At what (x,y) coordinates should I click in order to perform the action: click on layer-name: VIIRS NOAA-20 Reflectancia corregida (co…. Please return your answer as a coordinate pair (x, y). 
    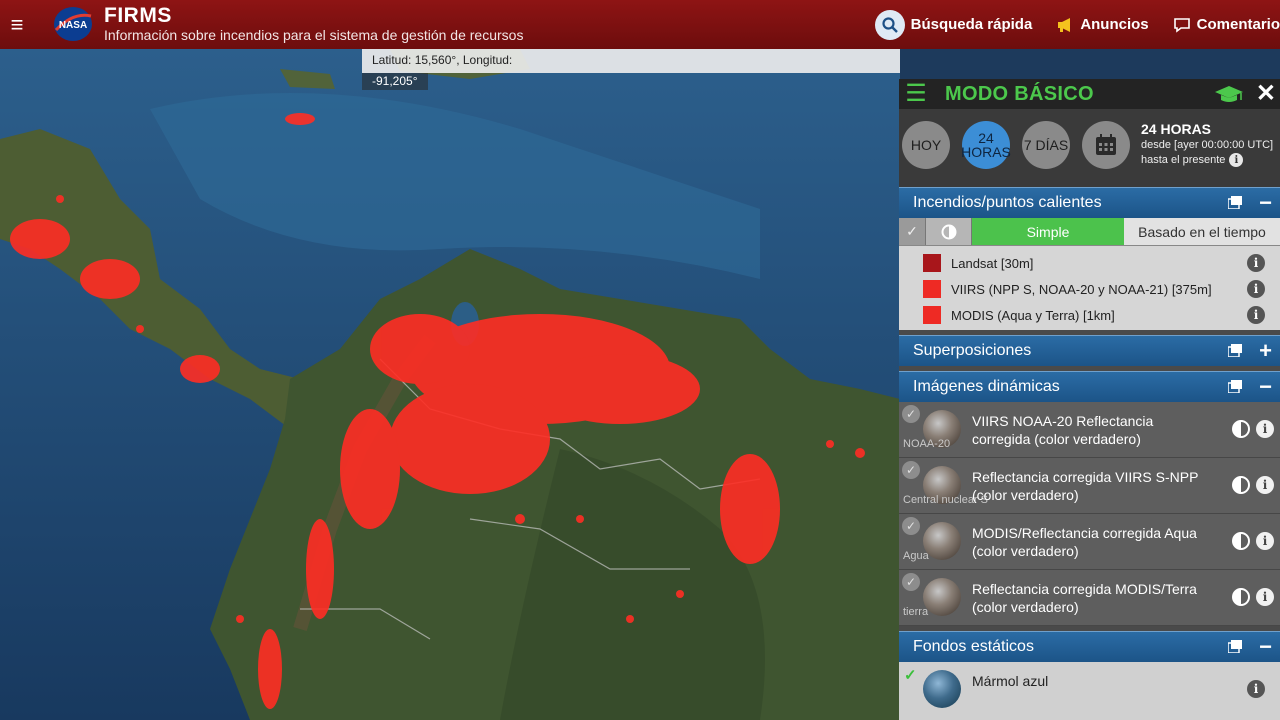
    Looking at the image, I should click on (1063, 430).